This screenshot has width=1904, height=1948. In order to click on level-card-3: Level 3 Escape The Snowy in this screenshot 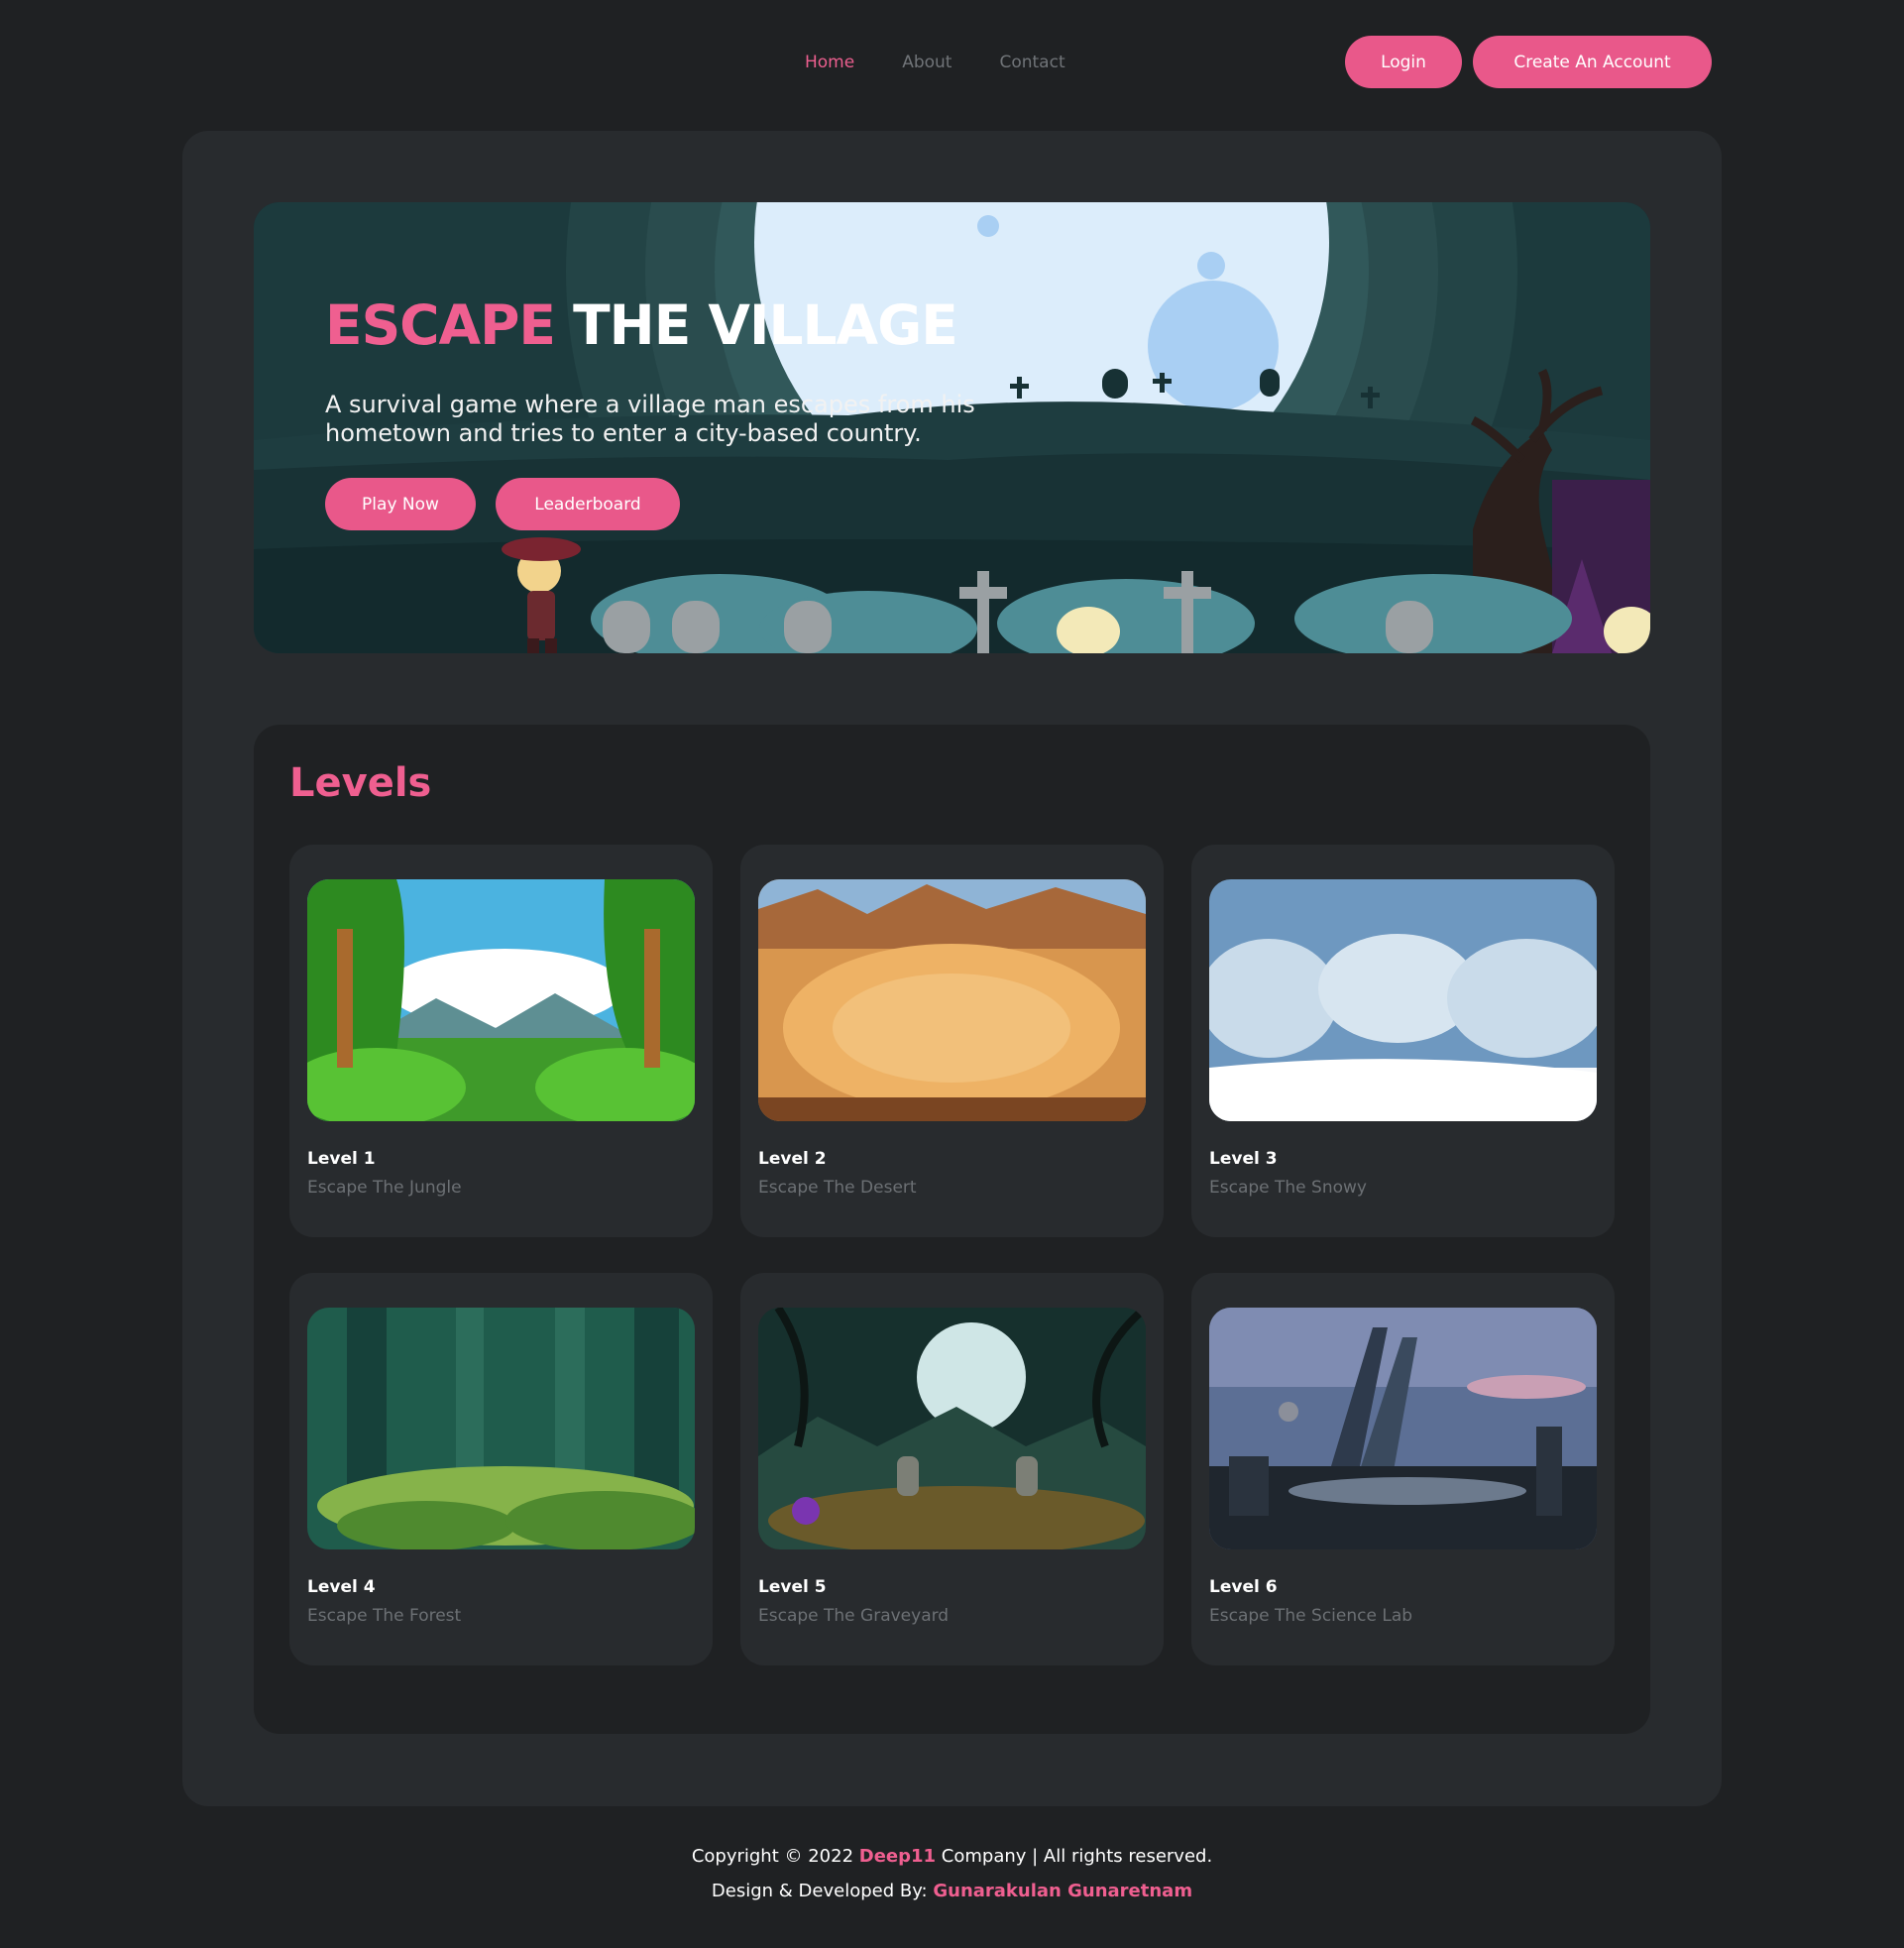, I will do `click(1403, 1041)`.